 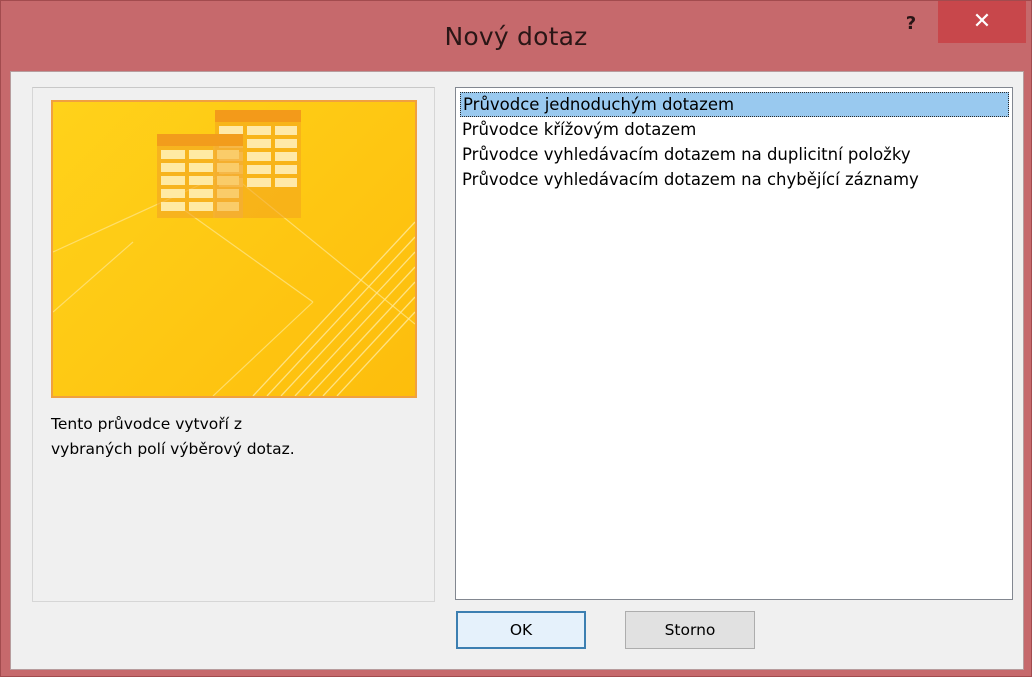 I want to click on help-icon: ?, so click(x=911, y=23).